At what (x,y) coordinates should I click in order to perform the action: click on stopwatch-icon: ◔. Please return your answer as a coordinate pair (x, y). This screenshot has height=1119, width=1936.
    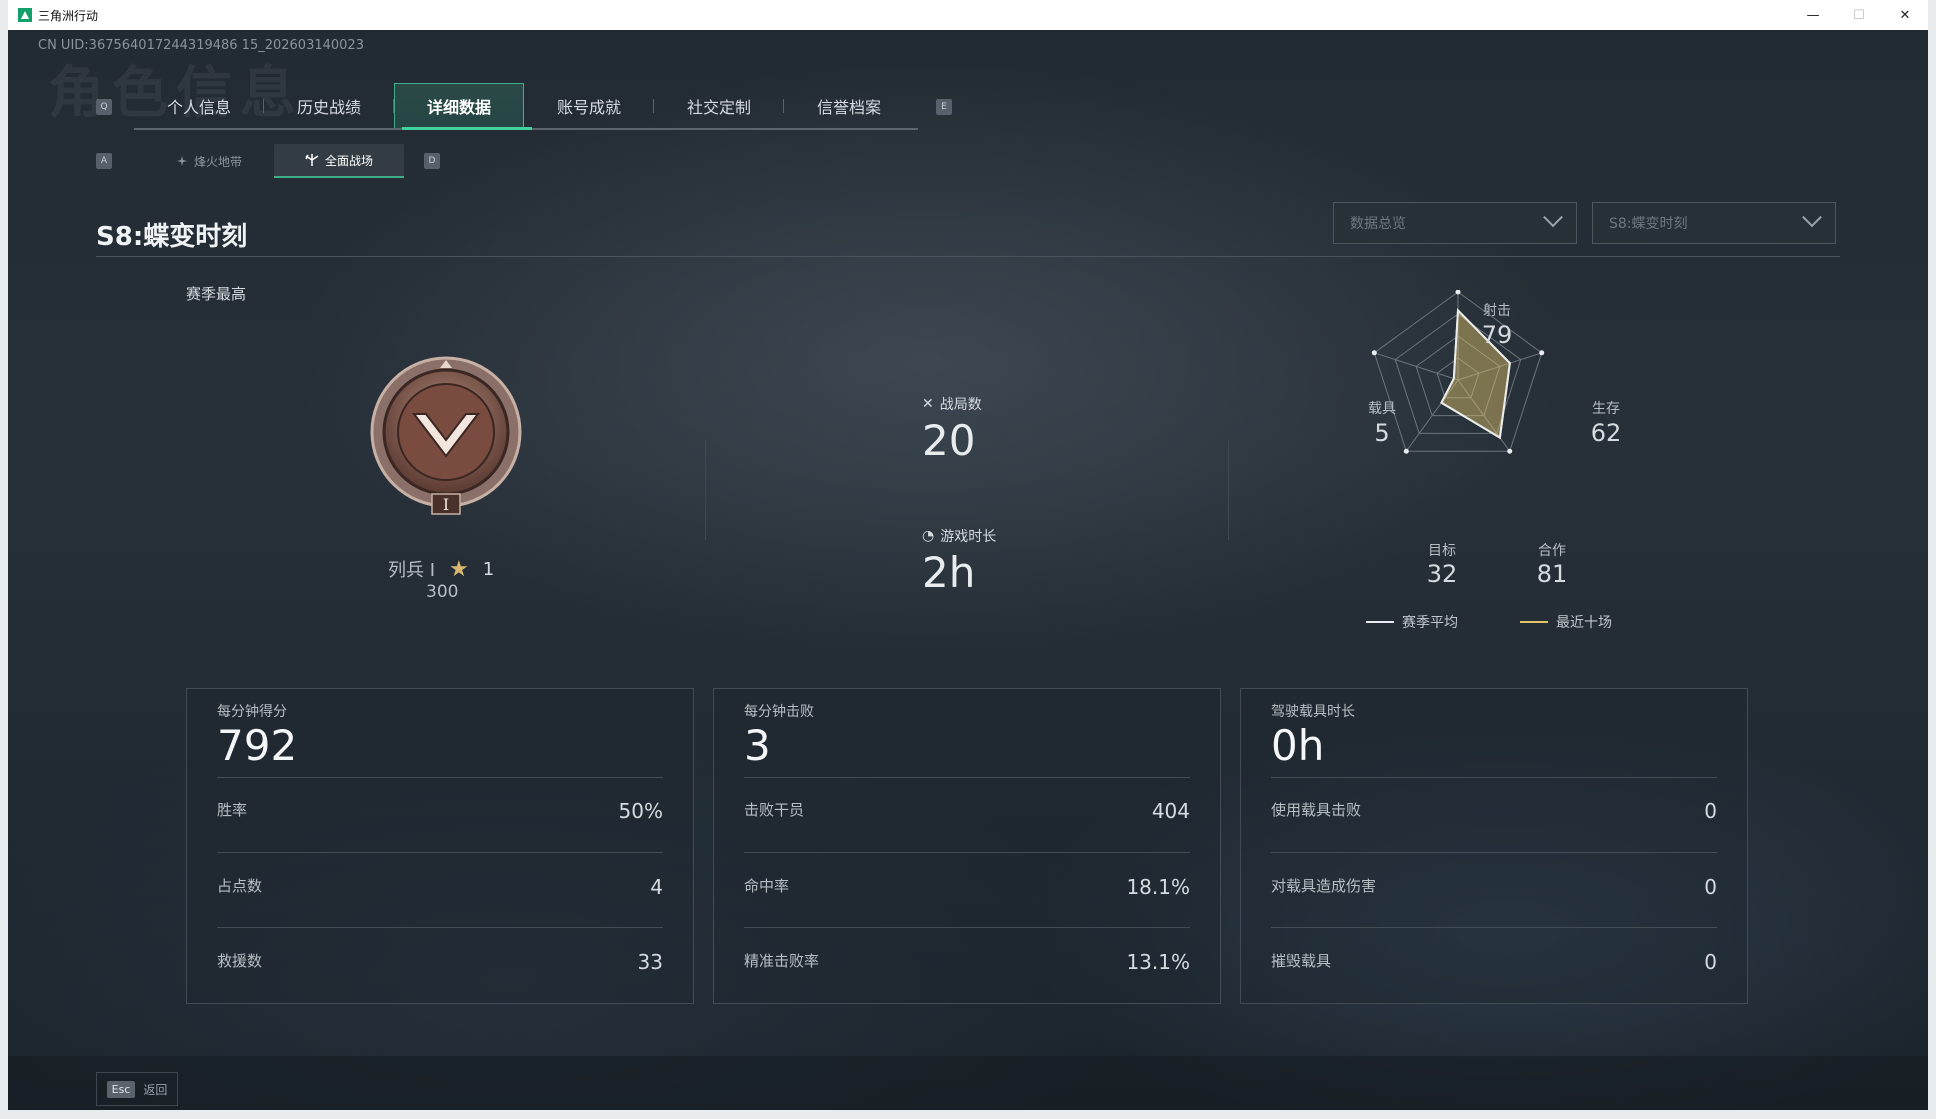
    Looking at the image, I should click on (928, 536).